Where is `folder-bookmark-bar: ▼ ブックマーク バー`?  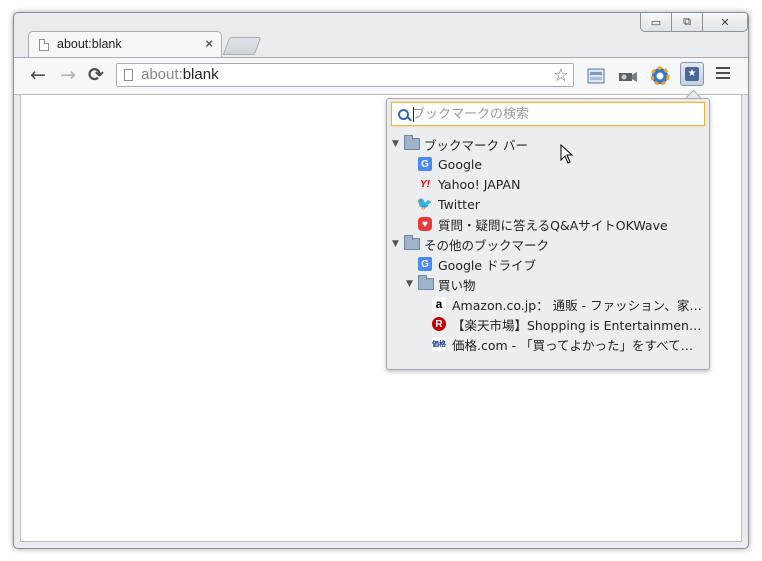
folder-bookmark-bar: ▼ ブックマーク バー is located at coordinates (460, 144).